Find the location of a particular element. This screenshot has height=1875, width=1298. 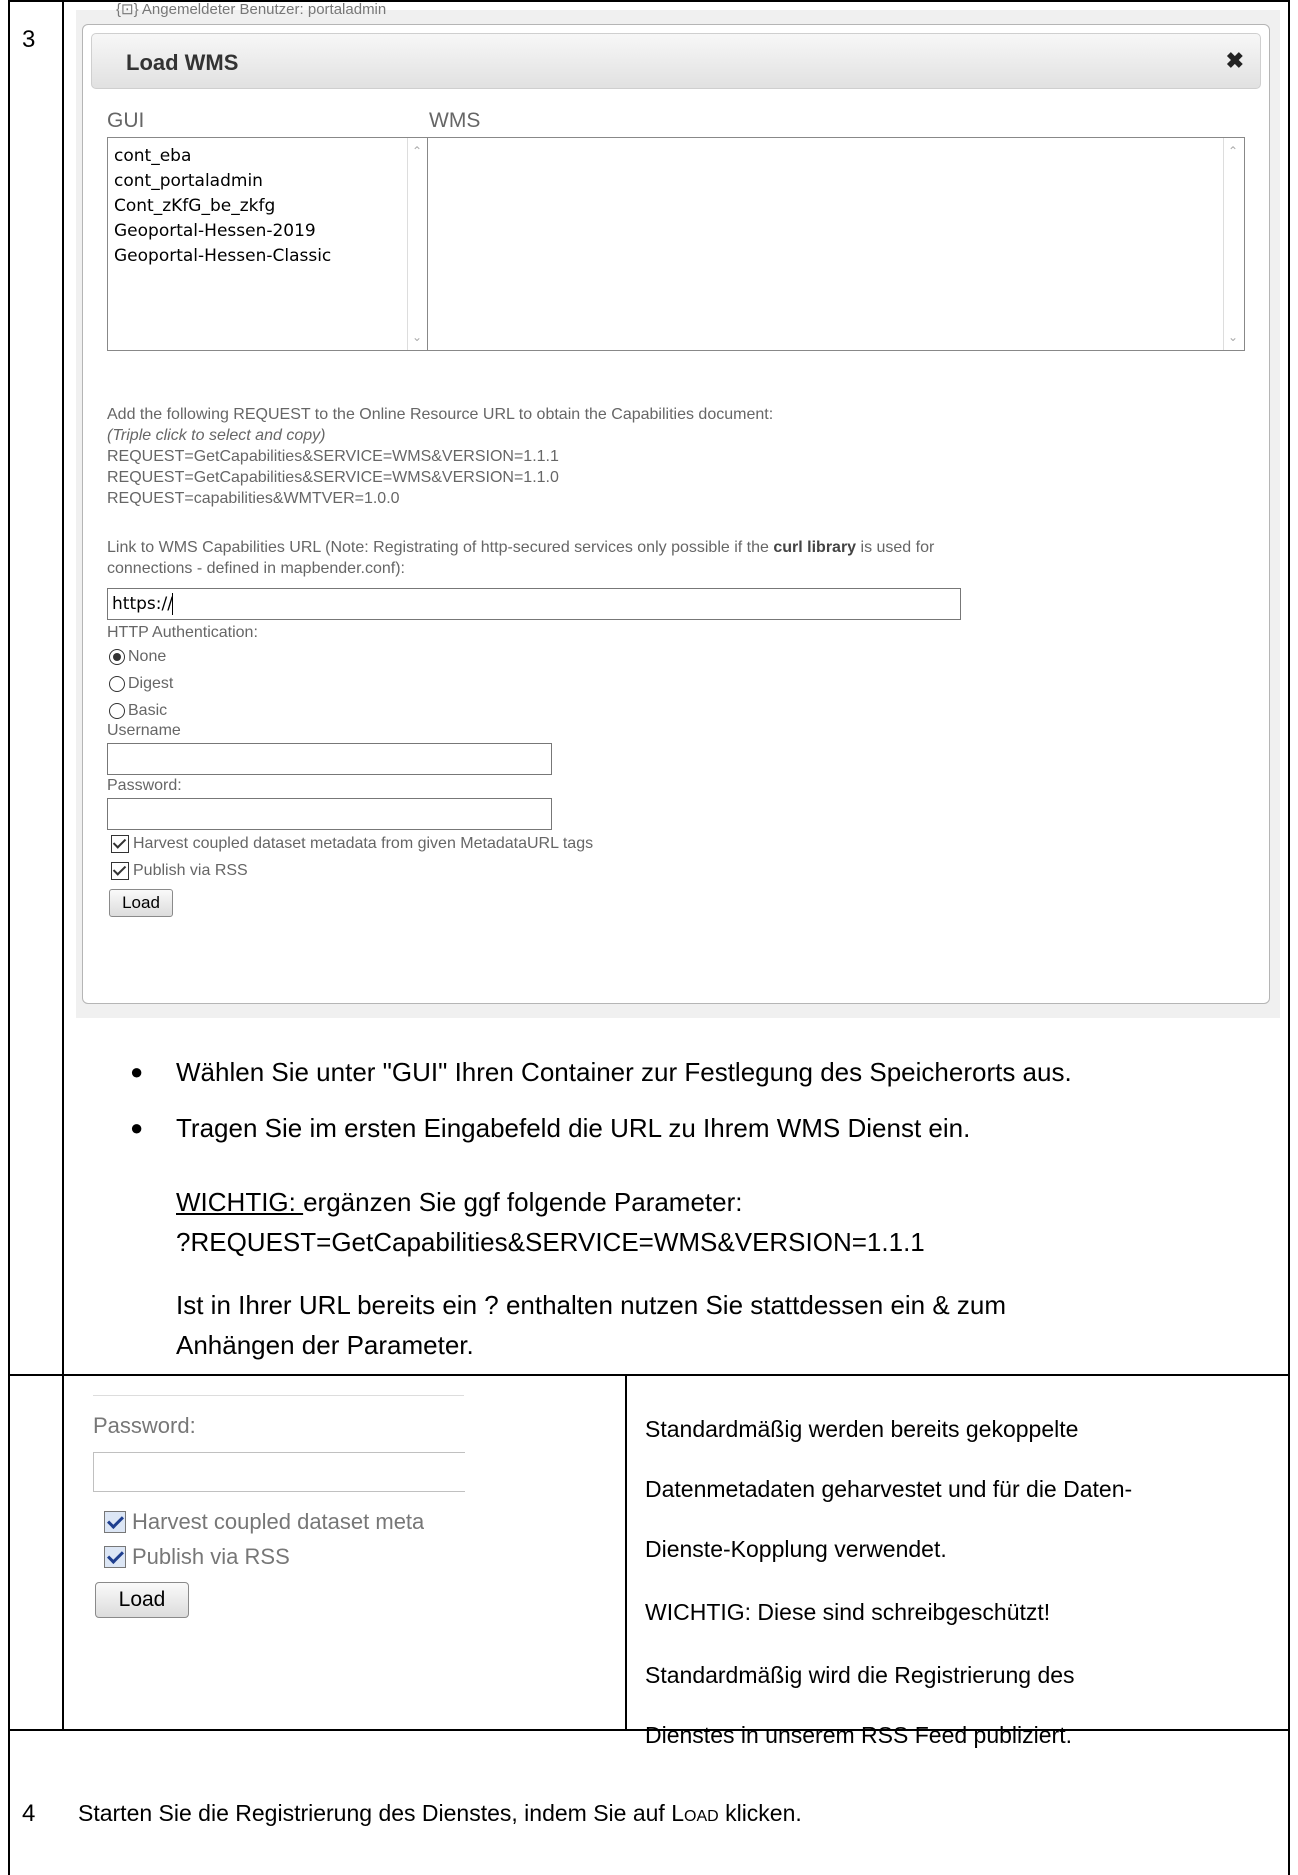

step-number: 4 is located at coordinates (29, 1813).